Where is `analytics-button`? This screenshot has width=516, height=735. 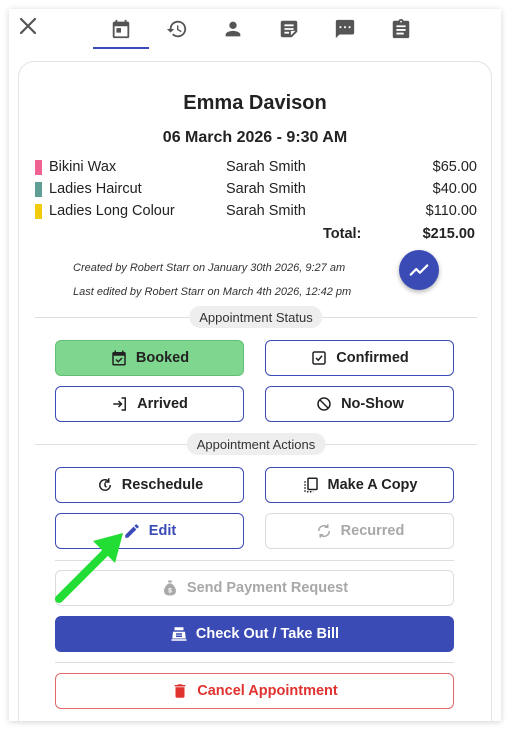 analytics-button is located at coordinates (419, 270).